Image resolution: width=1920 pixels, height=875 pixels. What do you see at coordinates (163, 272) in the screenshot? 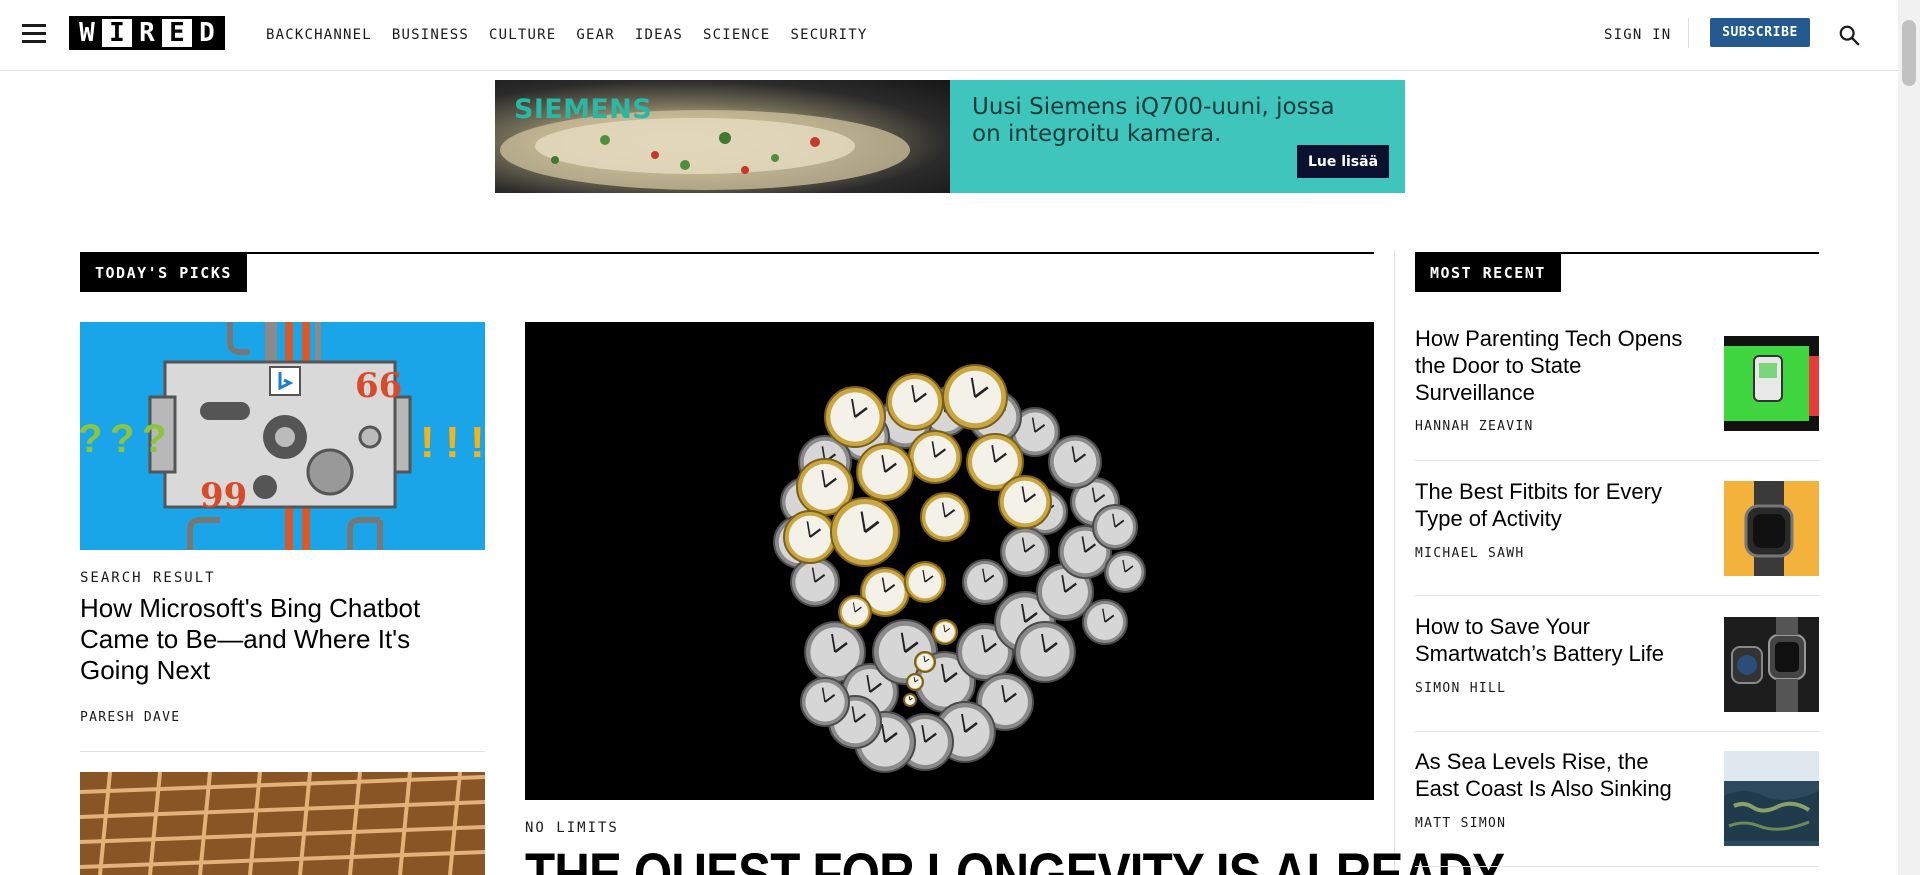
I see `section-label-todays-picks: TODAY'S PICKS` at bounding box center [163, 272].